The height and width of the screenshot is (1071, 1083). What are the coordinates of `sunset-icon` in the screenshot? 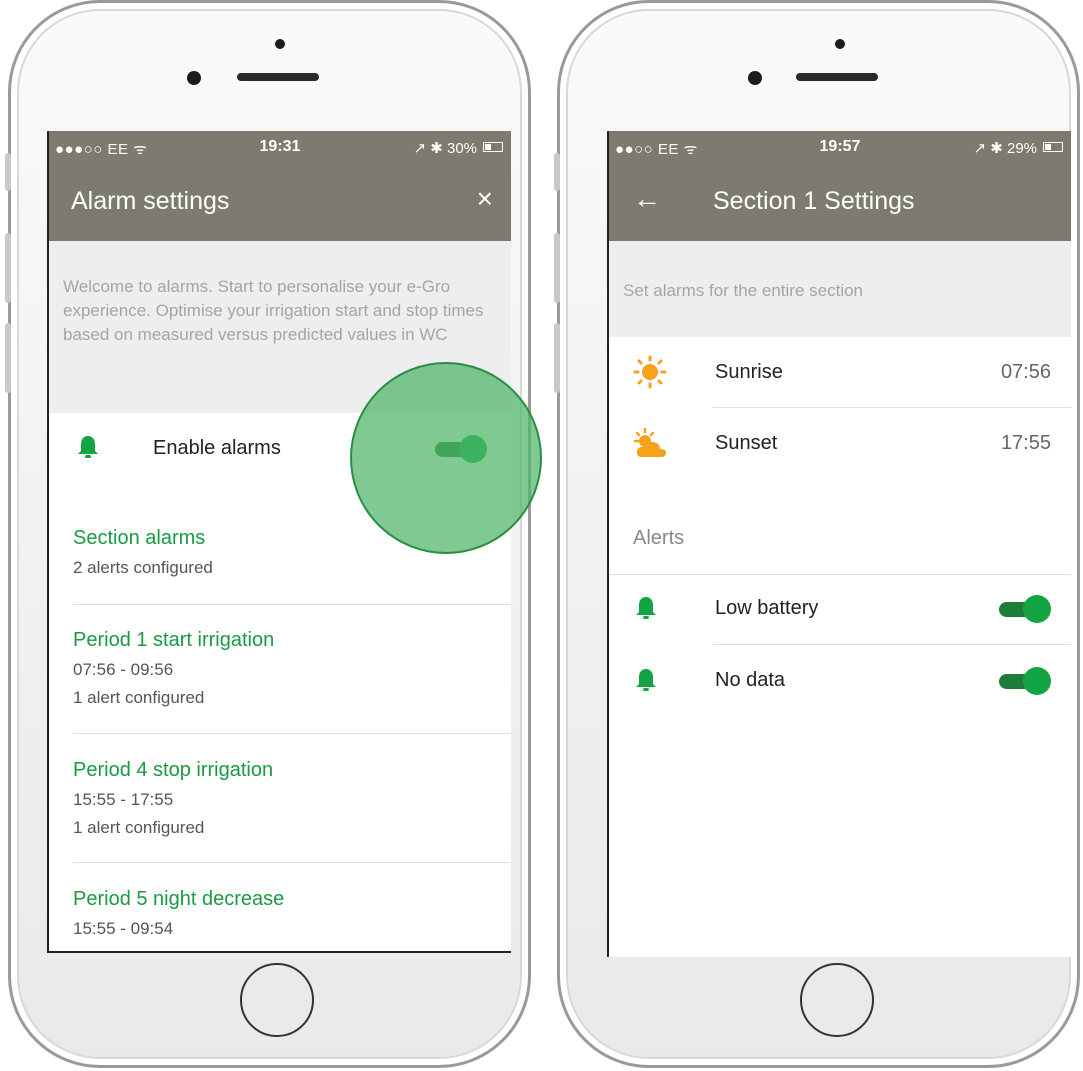 It's located at (650, 442).